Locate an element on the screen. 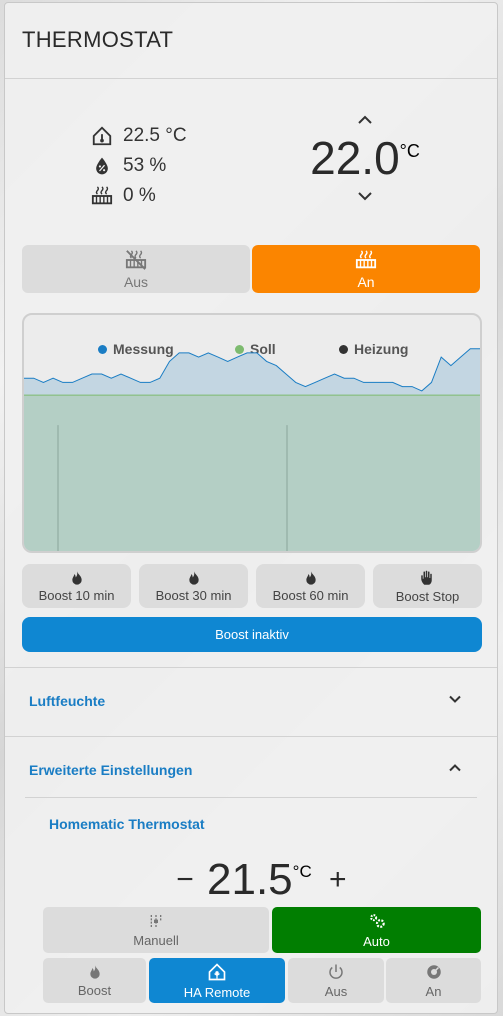 The width and height of the screenshot is (503, 1016). section-advanced-title: Erweiterte Einstellungen is located at coordinates (111, 770).